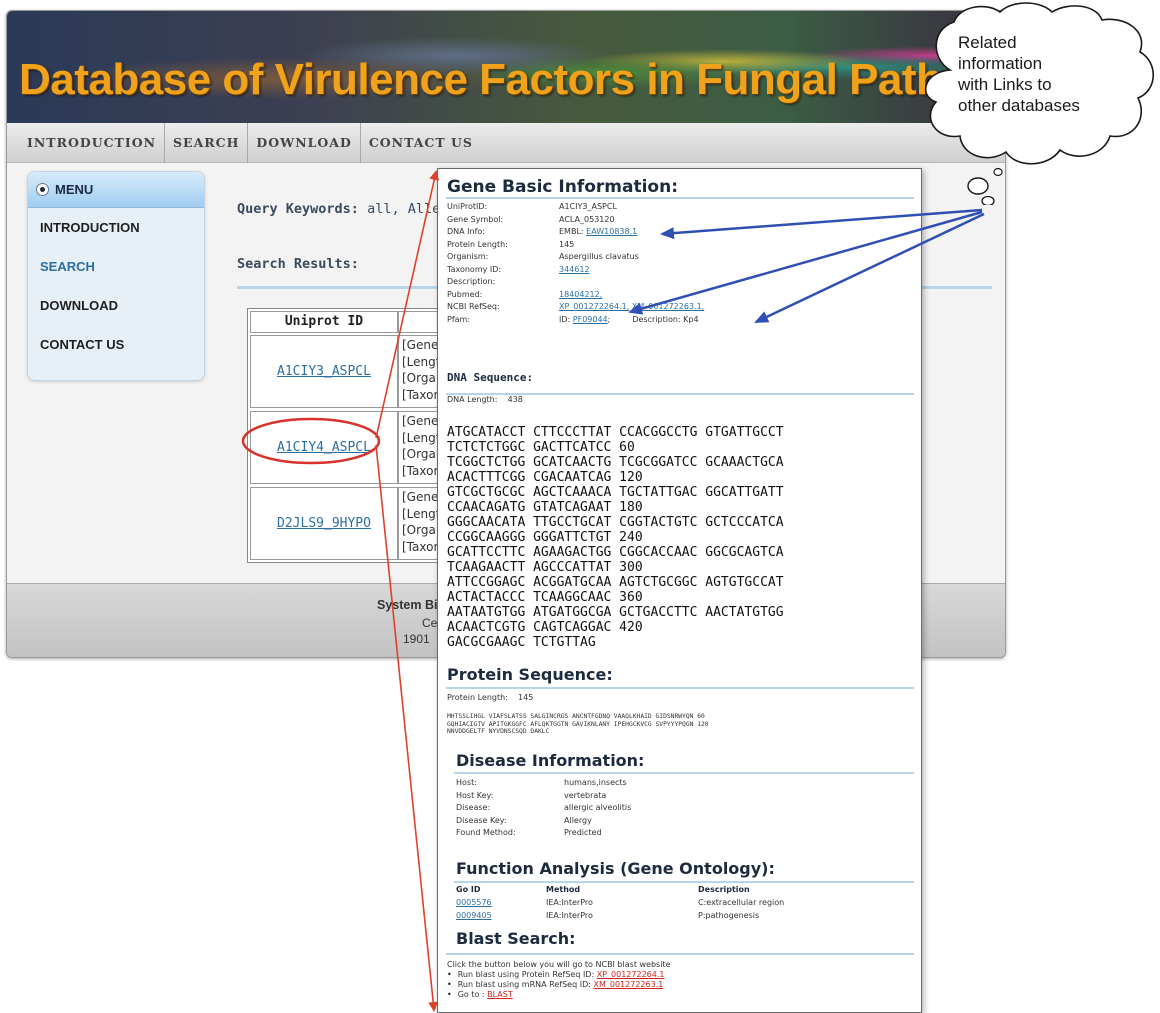 This screenshot has height=1013, width=1160. I want to click on kv-value: vertebrata, so click(585, 795).